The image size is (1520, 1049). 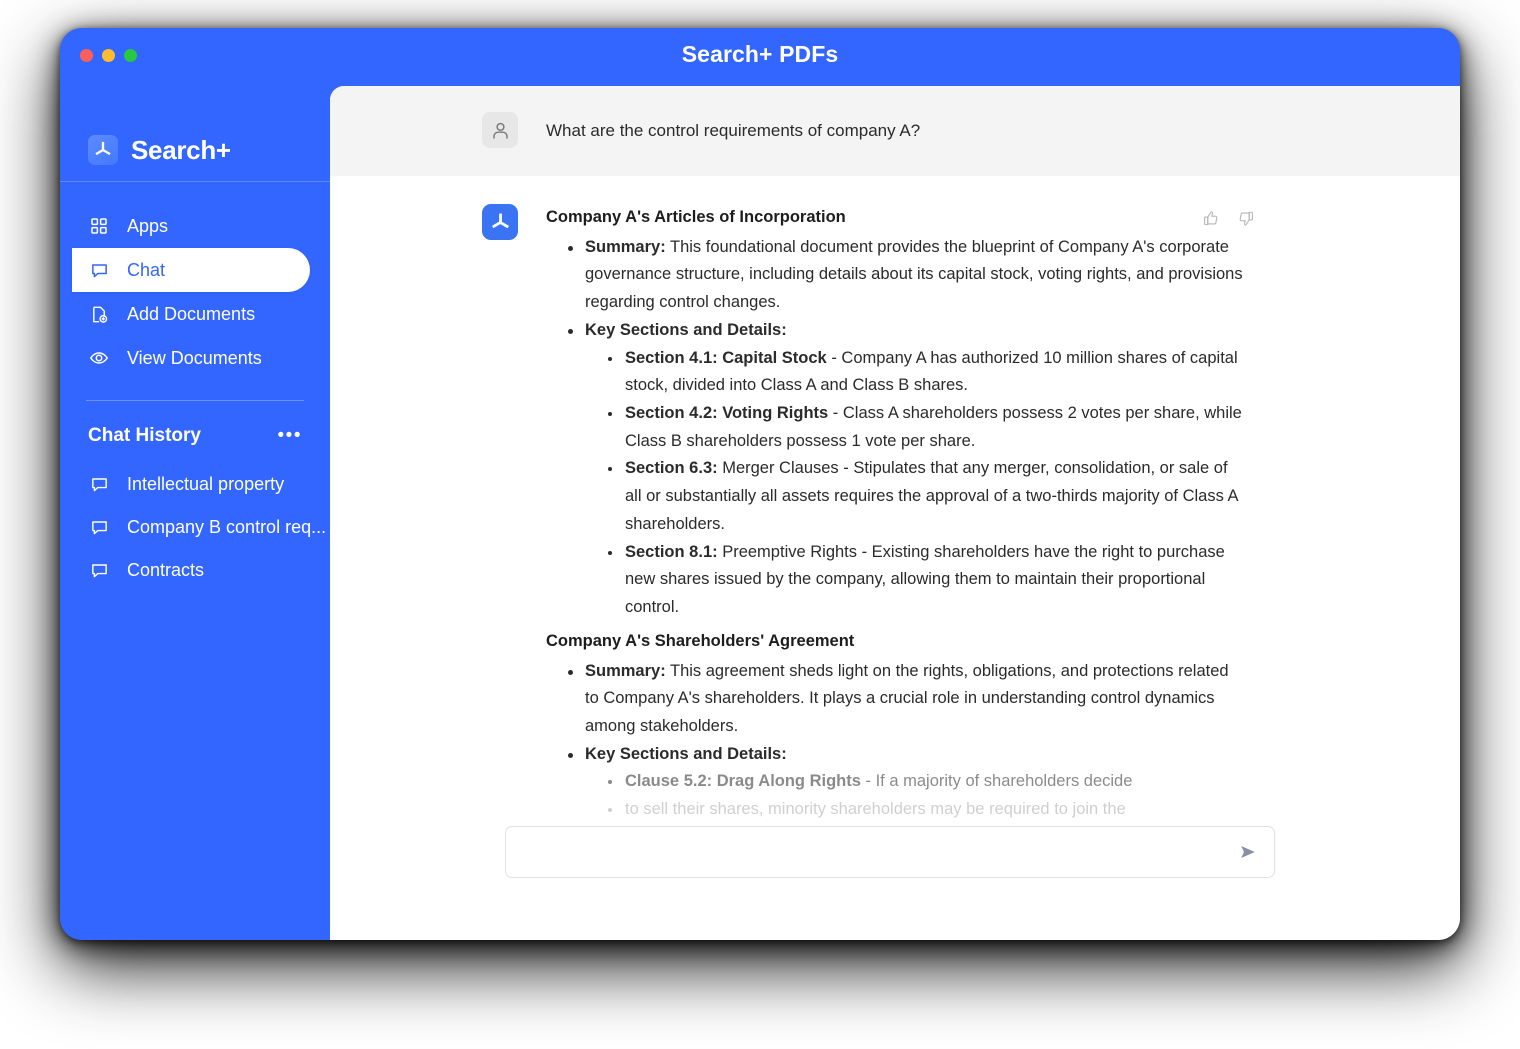 I want to click on ellipsis-icon: •••, so click(x=290, y=435).